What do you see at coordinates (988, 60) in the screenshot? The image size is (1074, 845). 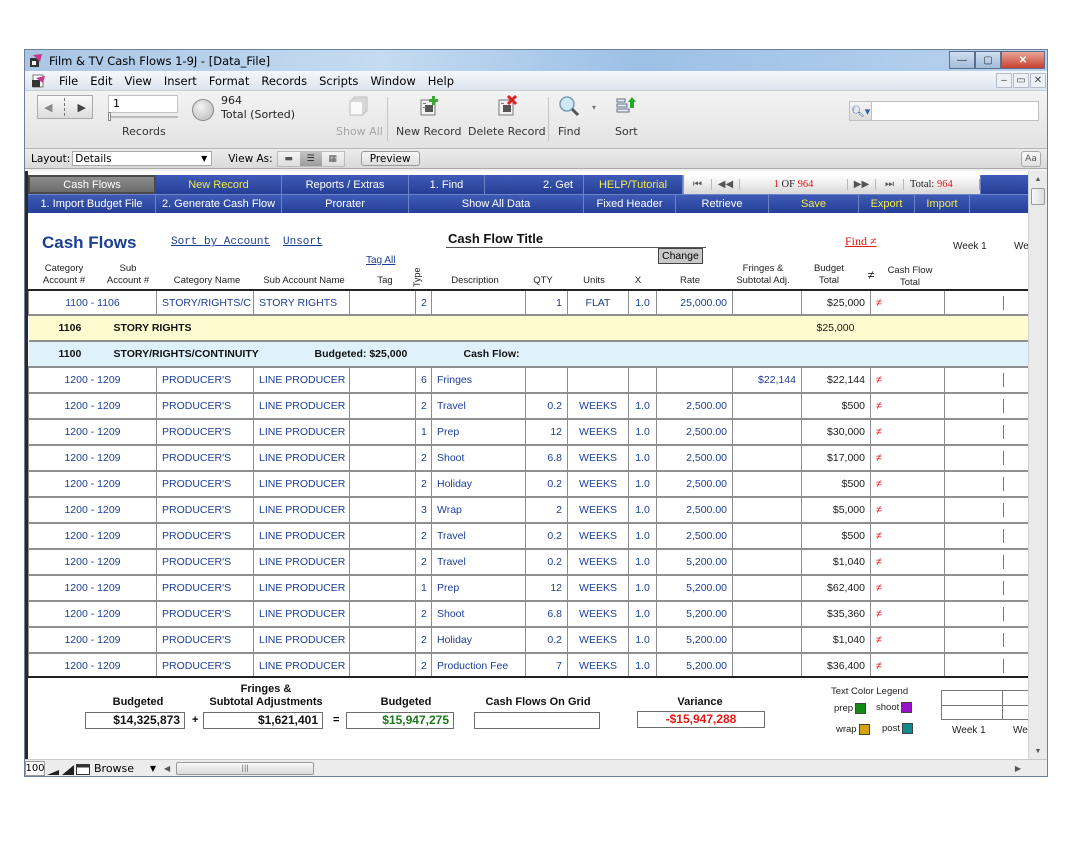 I see `window-maximize-button: ▢` at bounding box center [988, 60].